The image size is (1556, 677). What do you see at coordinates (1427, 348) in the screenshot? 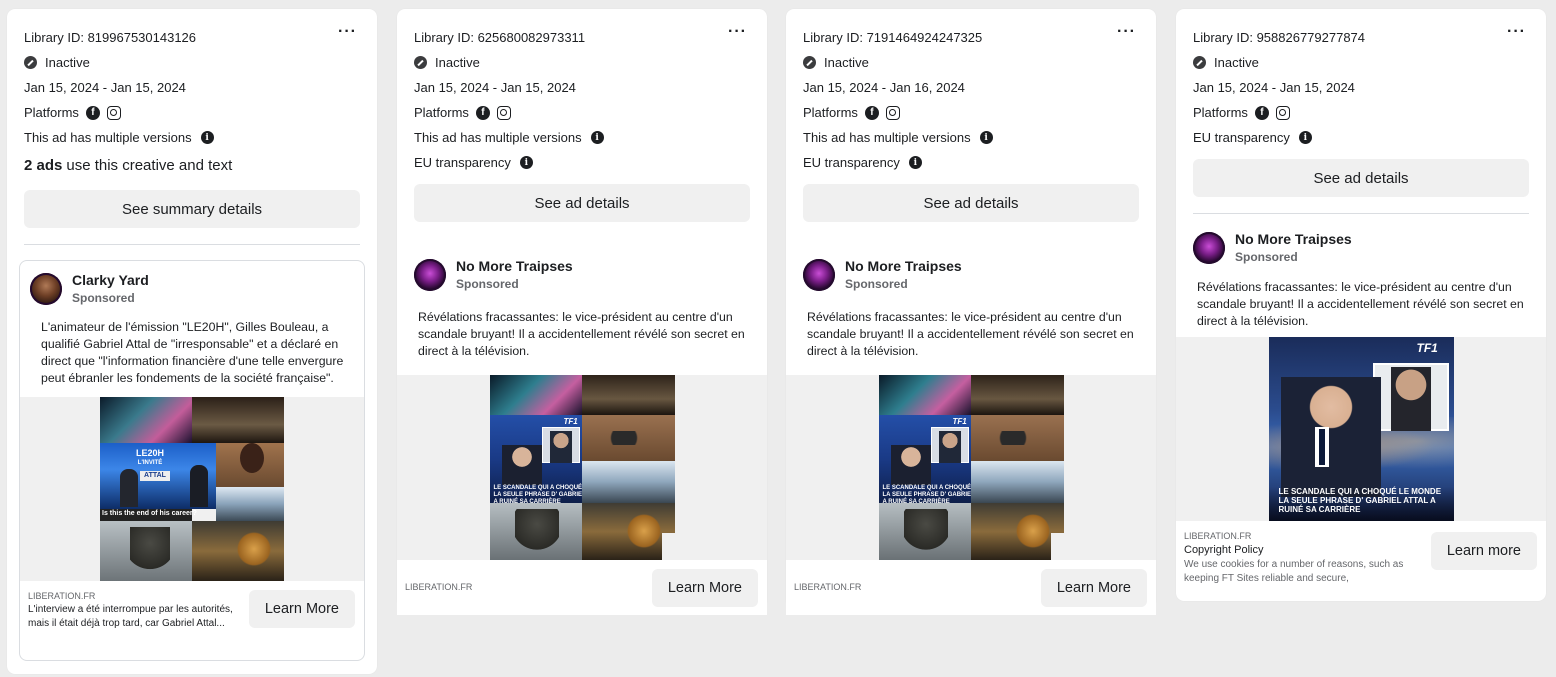
I see `tv-logo: TF1` at bounding box center [1427, 348].